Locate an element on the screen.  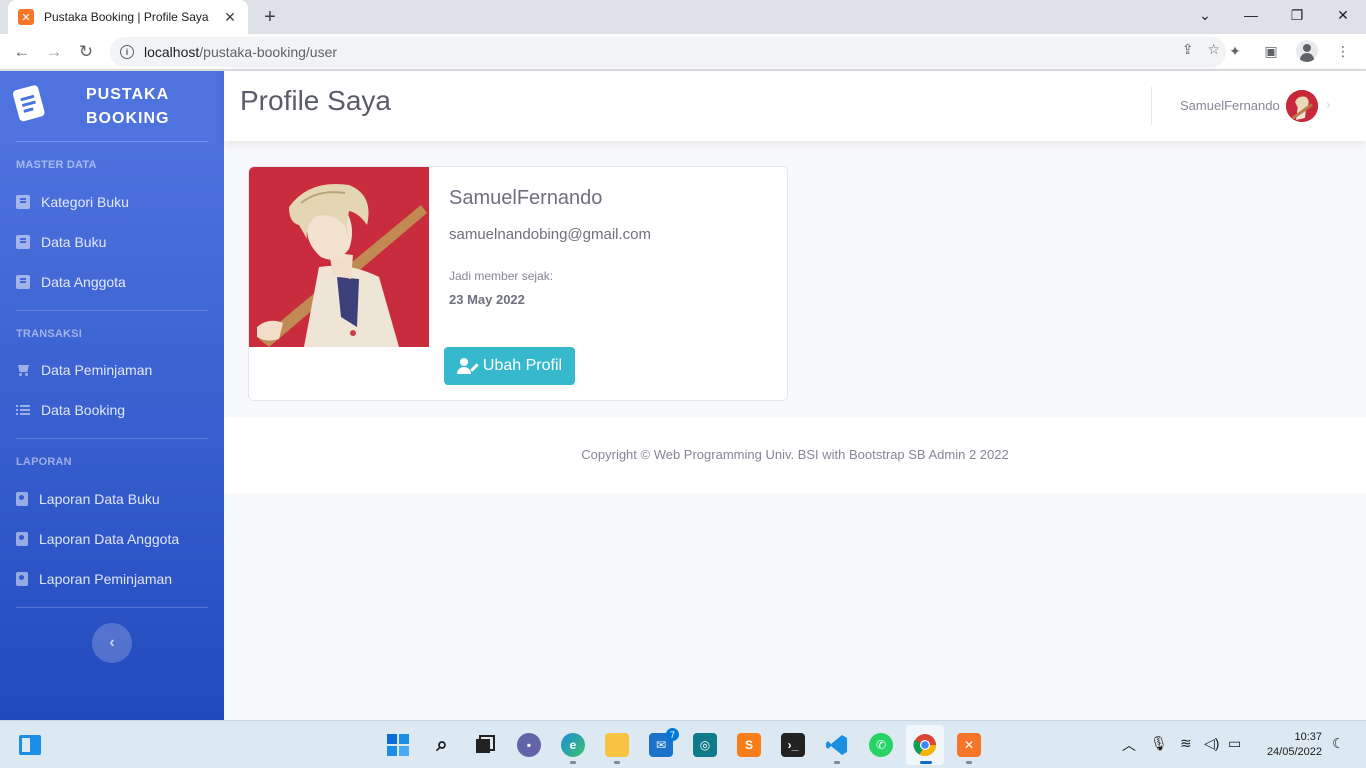
xampp-favicon-icon: ✕ is located at coordinates (26, 17).